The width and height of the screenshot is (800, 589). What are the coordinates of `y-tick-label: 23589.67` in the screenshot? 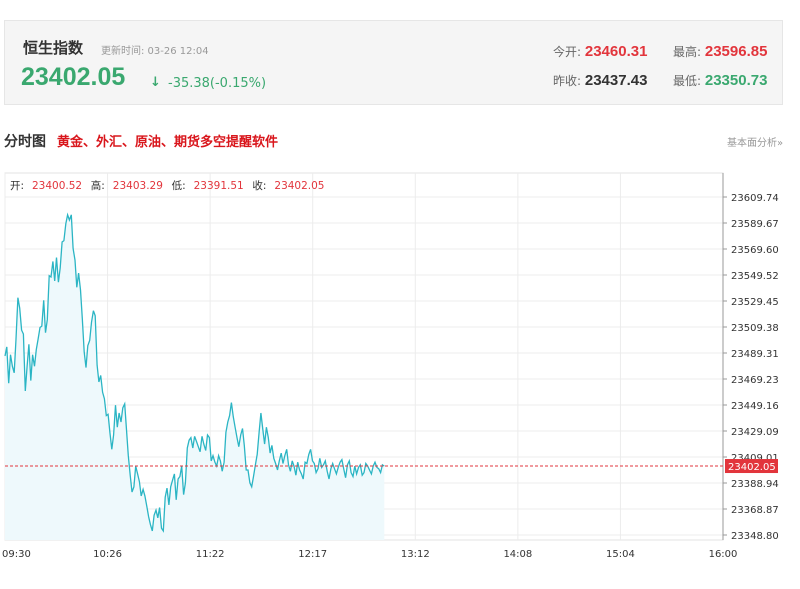 It's located at (755, 224).